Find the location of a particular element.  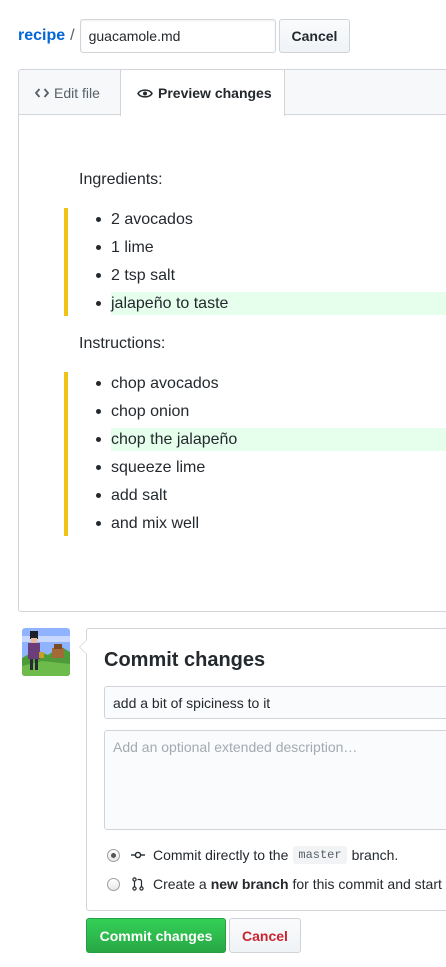

tab-preview-changes-label: Preview changes is located at coordinates (215, 93).